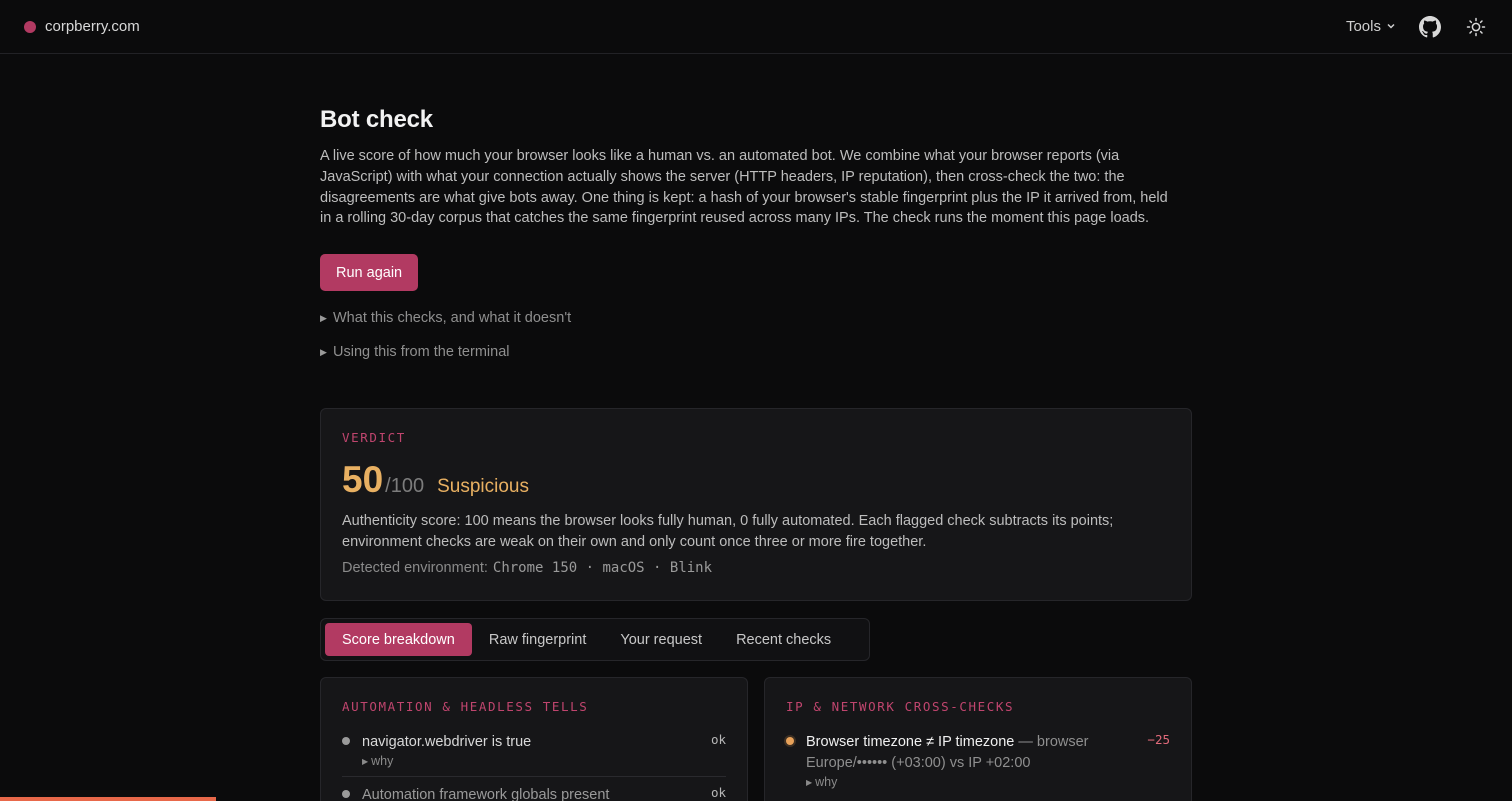 This screenshot has height=801, width=1512. I want to click on tab-recent-checks: Recent checks, so click(783, 639).